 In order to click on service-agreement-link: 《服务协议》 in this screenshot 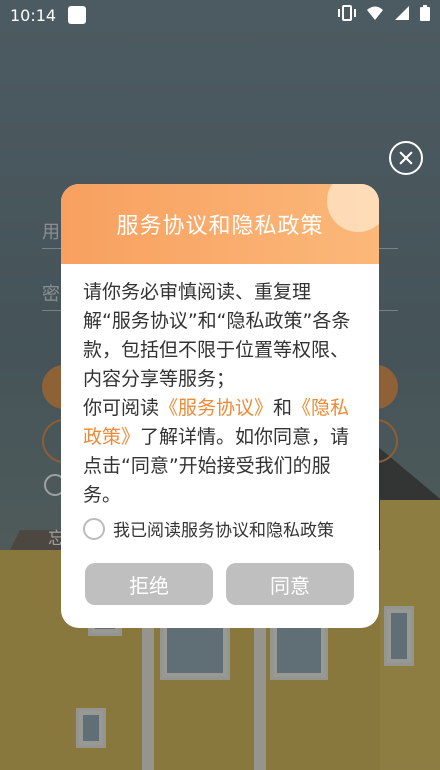, I will do `click(216, 408)`.